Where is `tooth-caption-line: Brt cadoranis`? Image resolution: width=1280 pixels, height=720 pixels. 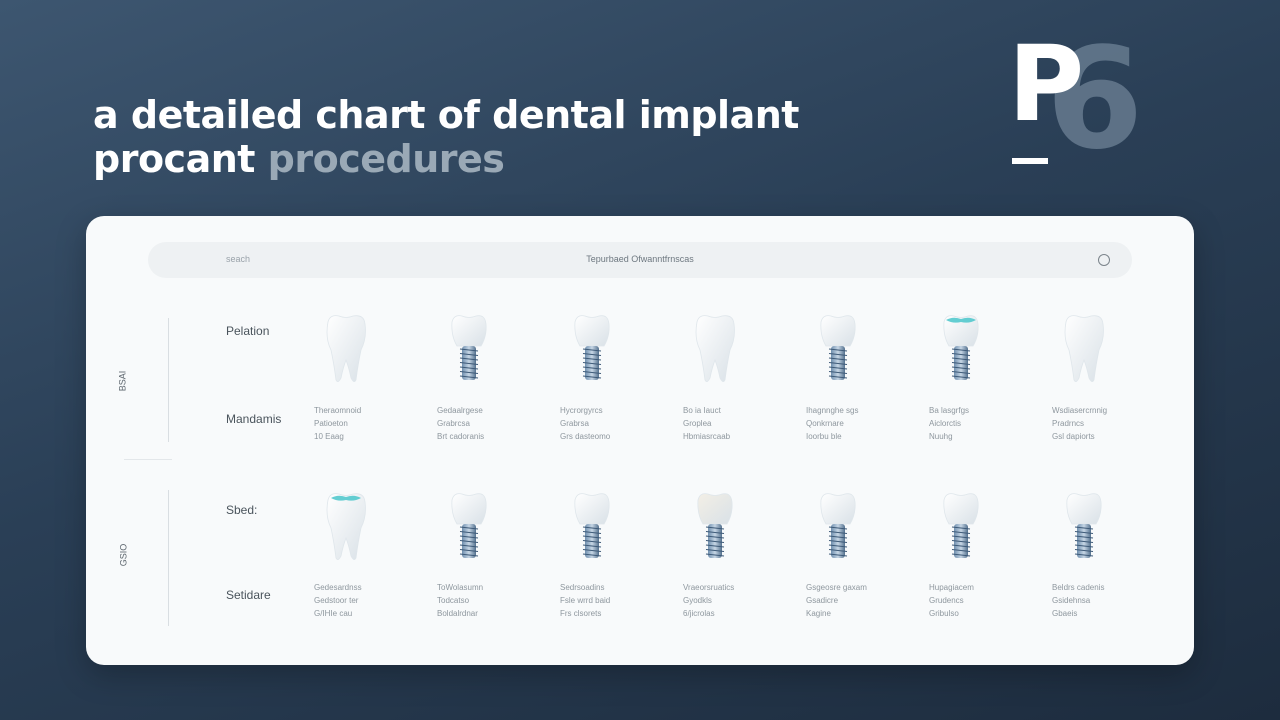
tooth-caption-line: Brt cadoranis is located at coordinates (461, 436).